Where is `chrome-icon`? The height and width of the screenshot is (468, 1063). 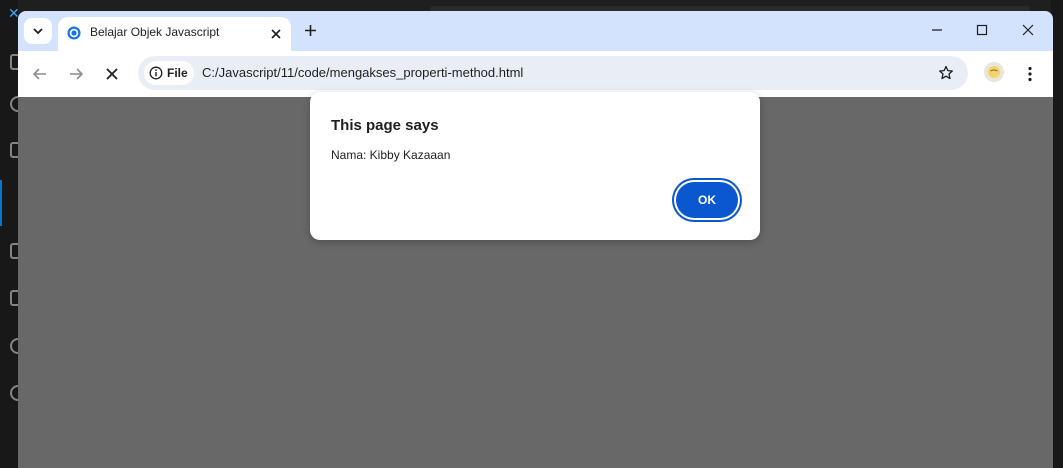 chrome-icon is located at coordinates (74, 33).